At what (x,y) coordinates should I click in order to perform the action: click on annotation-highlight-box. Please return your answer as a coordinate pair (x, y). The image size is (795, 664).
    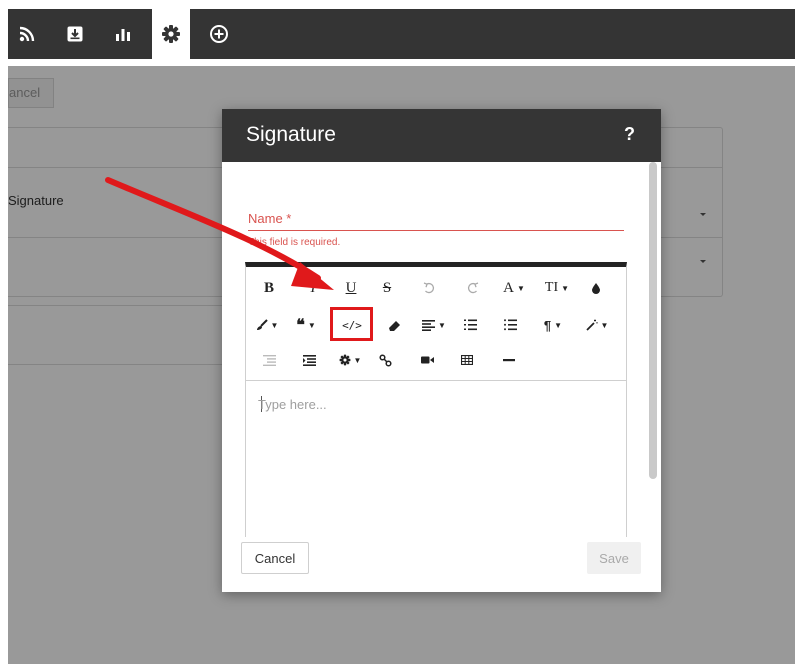
    Looking at the image, I should click on (351, 324).